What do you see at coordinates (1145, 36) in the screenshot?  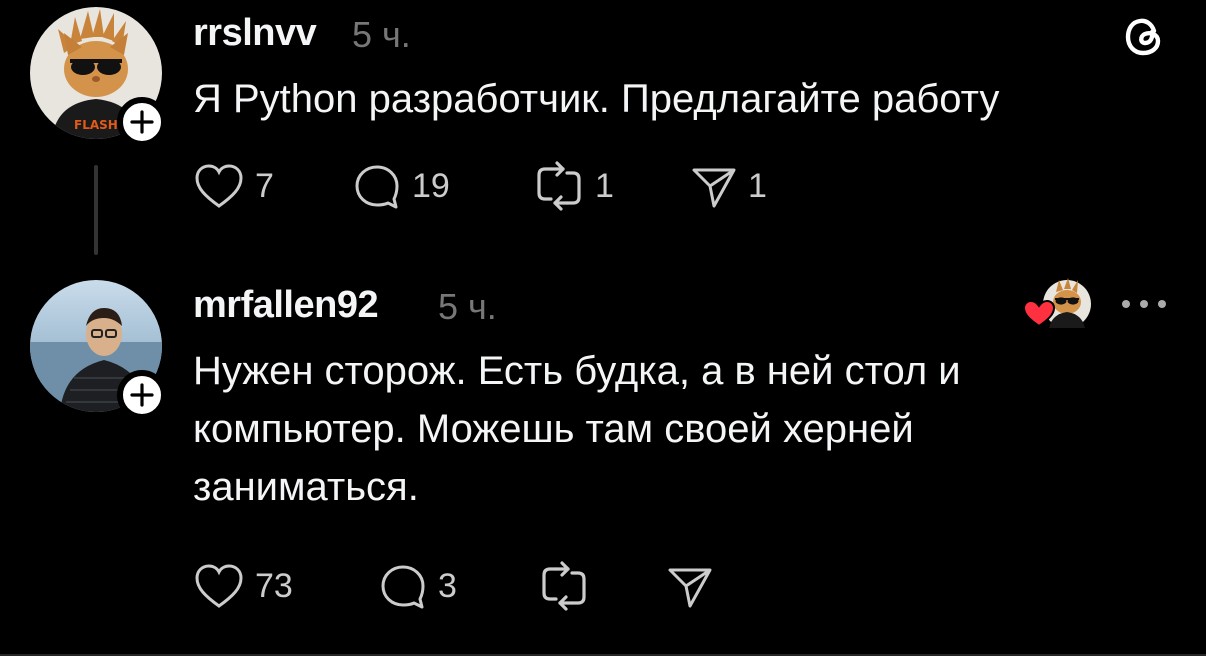 I see `threads-logo-icon` at bounding box center [1145, 36].